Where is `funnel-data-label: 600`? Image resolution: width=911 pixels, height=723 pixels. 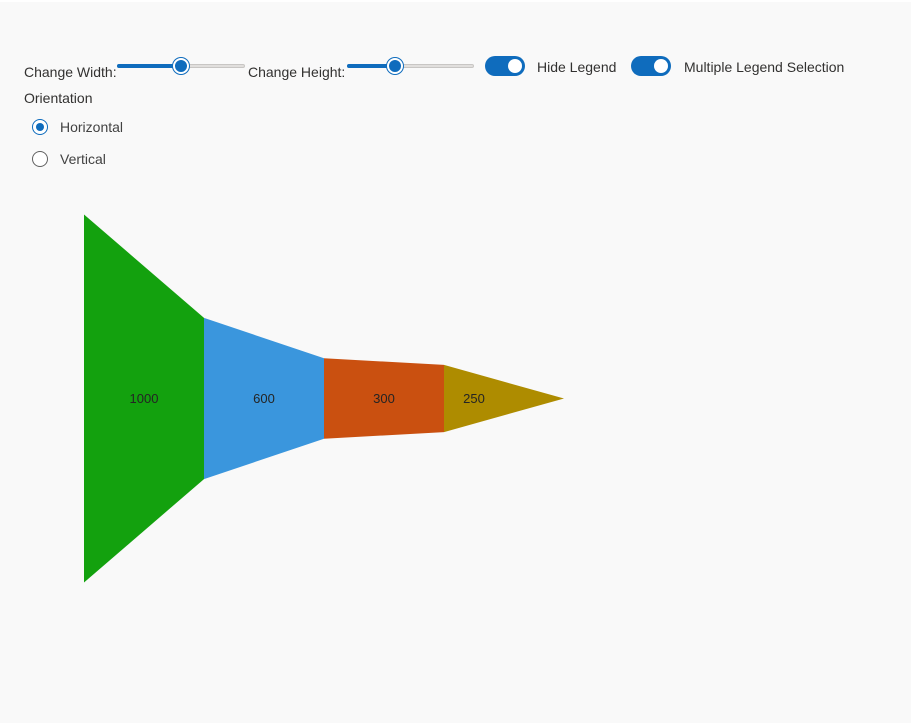 funnel-data-label: 600 is located at coordinates (264, 398).